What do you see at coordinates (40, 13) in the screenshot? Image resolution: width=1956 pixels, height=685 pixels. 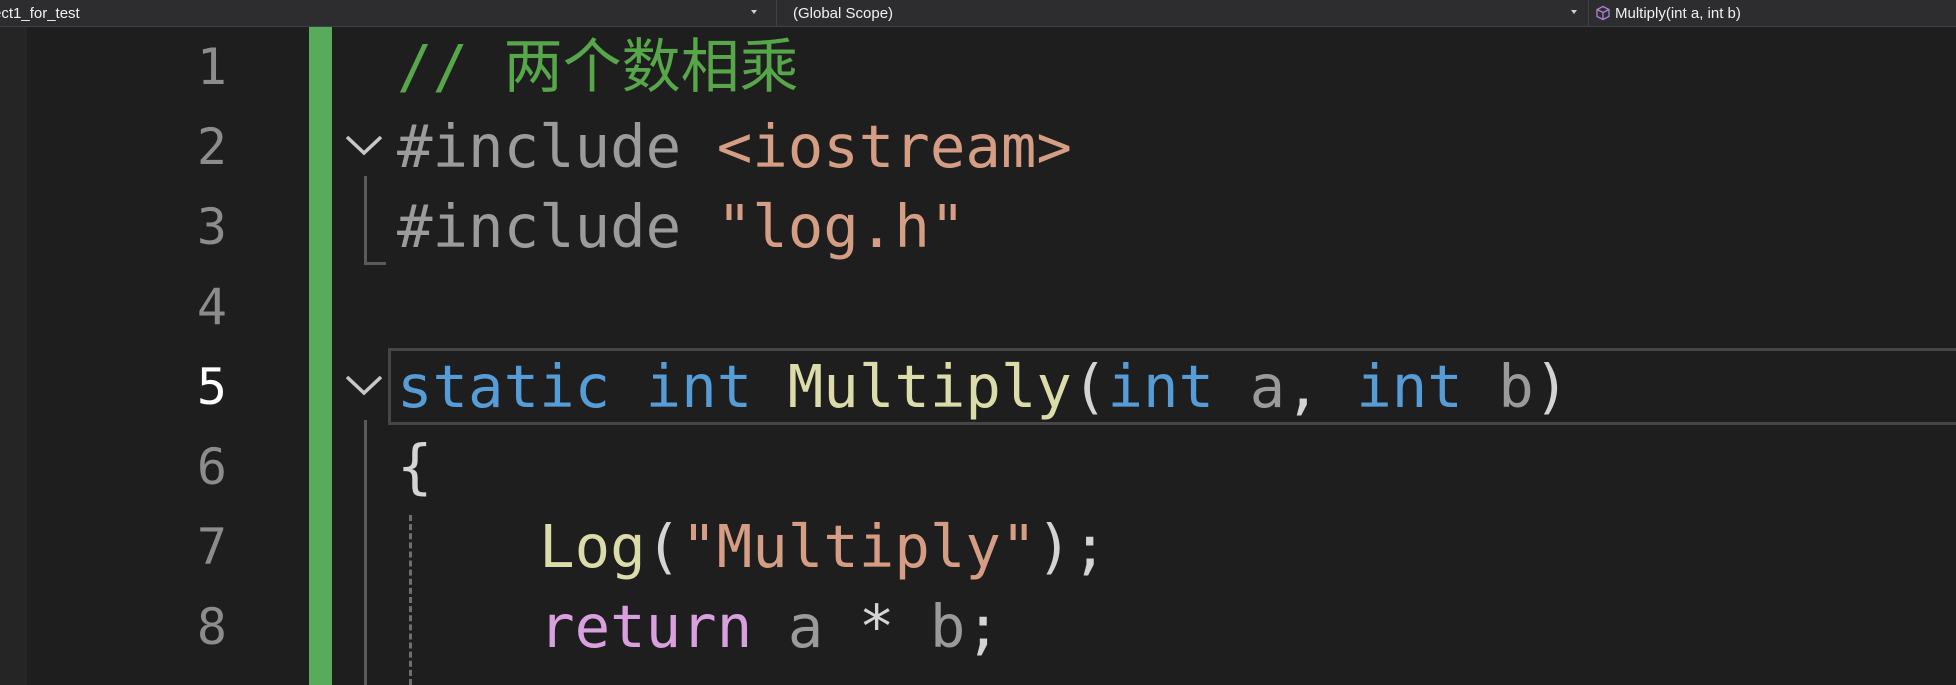 I see `project-name: ect1_for_test` at bounding box center [40, 13].